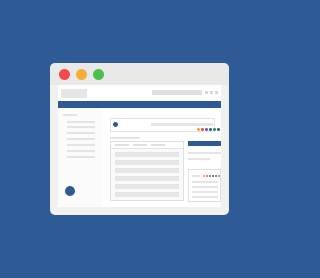 This screenshot has width=320, height=278. I want to click on avatar, so click(70, 191).